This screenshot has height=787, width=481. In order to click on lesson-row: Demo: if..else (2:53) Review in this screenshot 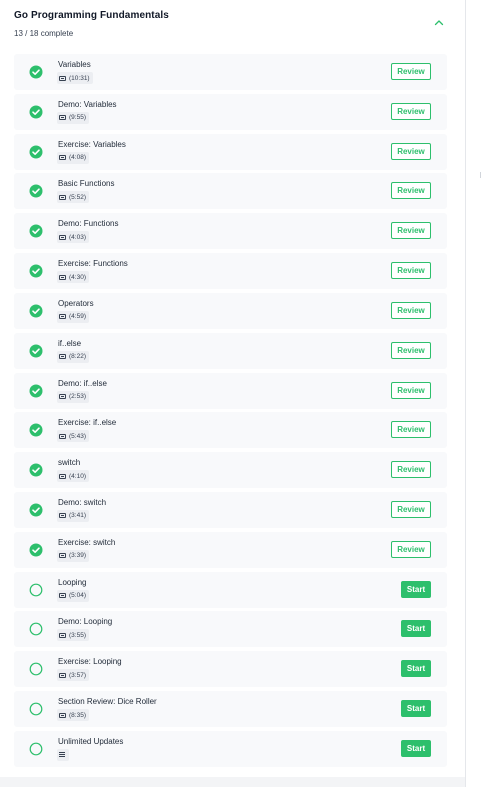, I will do `click(230, 390)`.